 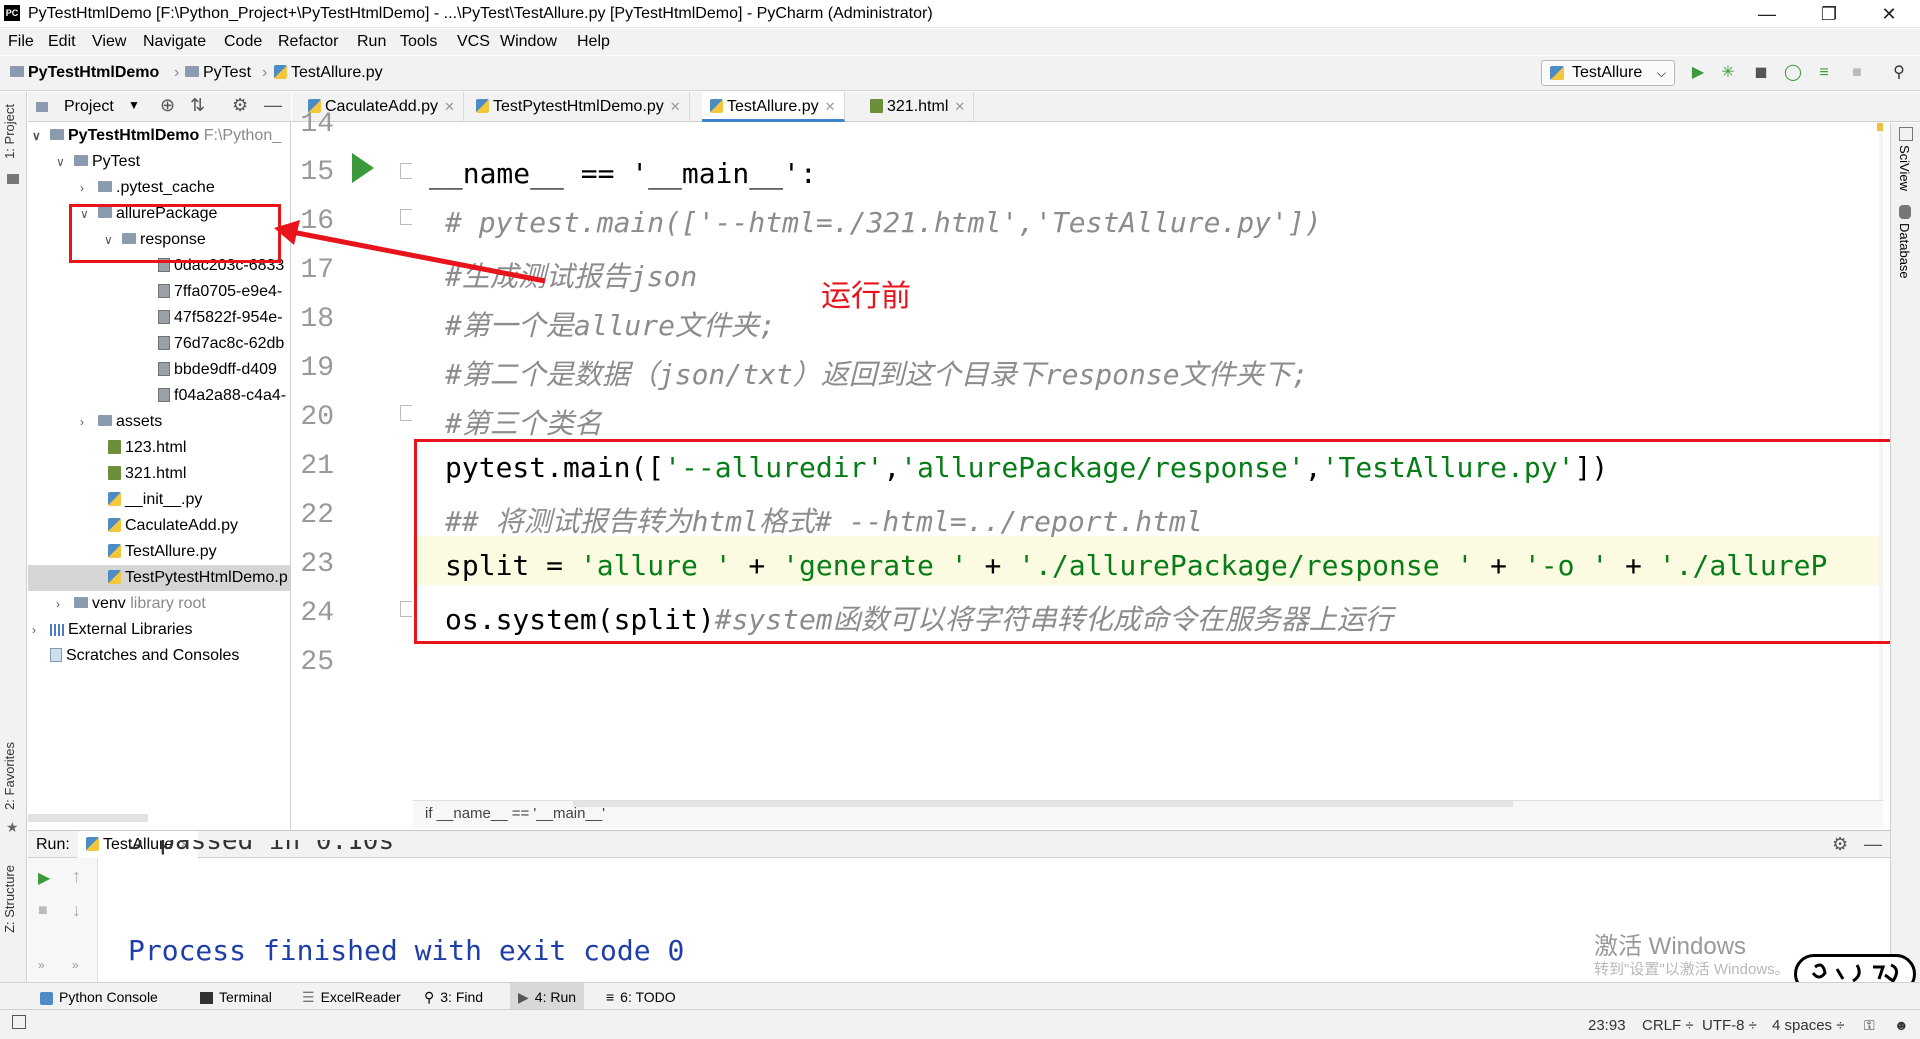 I want to click on menu-code: Code, so click(x=243, y=42).